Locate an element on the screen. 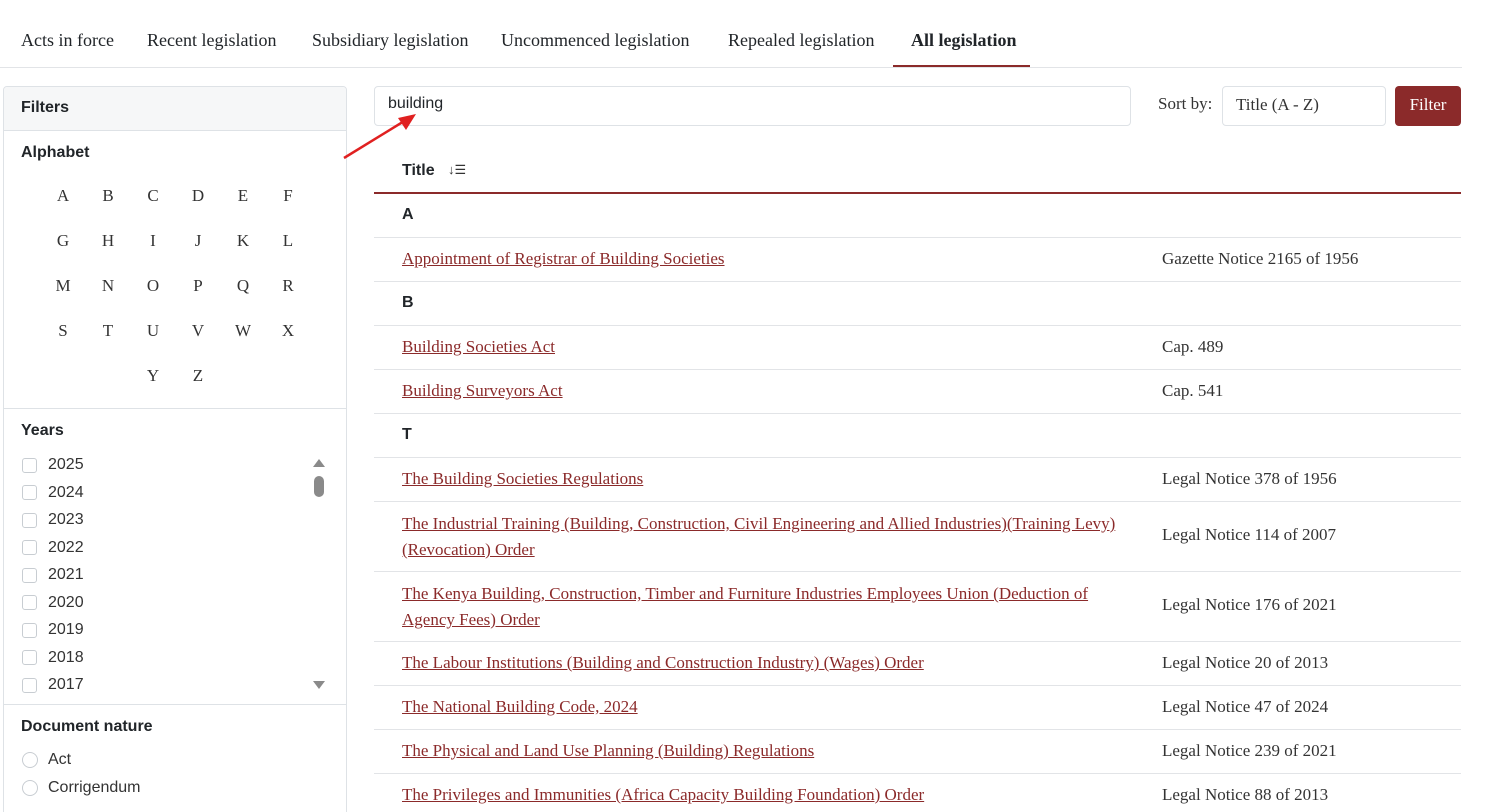 The image size is (1490, 812). year-label: 2024 is located at coordinates (66, 492).